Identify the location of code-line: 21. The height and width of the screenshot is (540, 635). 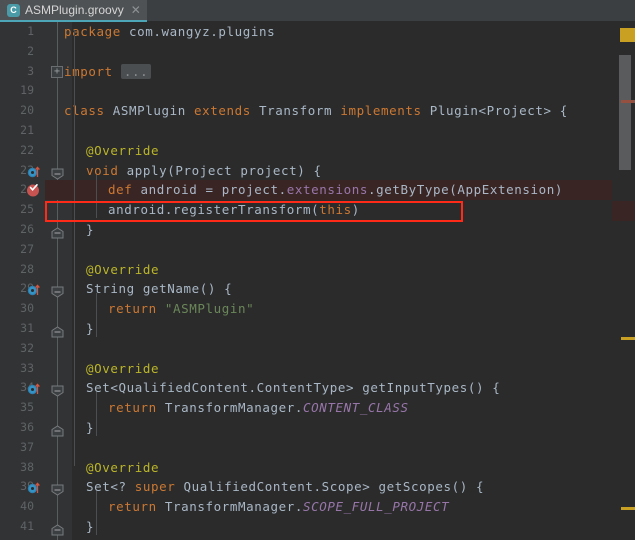
(317, 131).